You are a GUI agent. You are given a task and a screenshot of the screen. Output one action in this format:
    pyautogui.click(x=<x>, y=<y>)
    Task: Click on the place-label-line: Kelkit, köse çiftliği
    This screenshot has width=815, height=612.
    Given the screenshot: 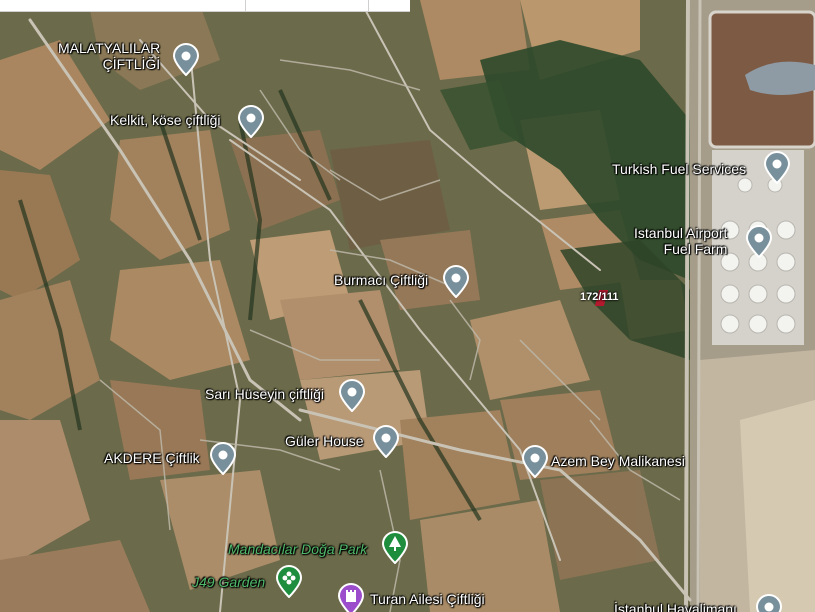 What is the action you would take?
    pyautogui.click(x=165, y=120)
    